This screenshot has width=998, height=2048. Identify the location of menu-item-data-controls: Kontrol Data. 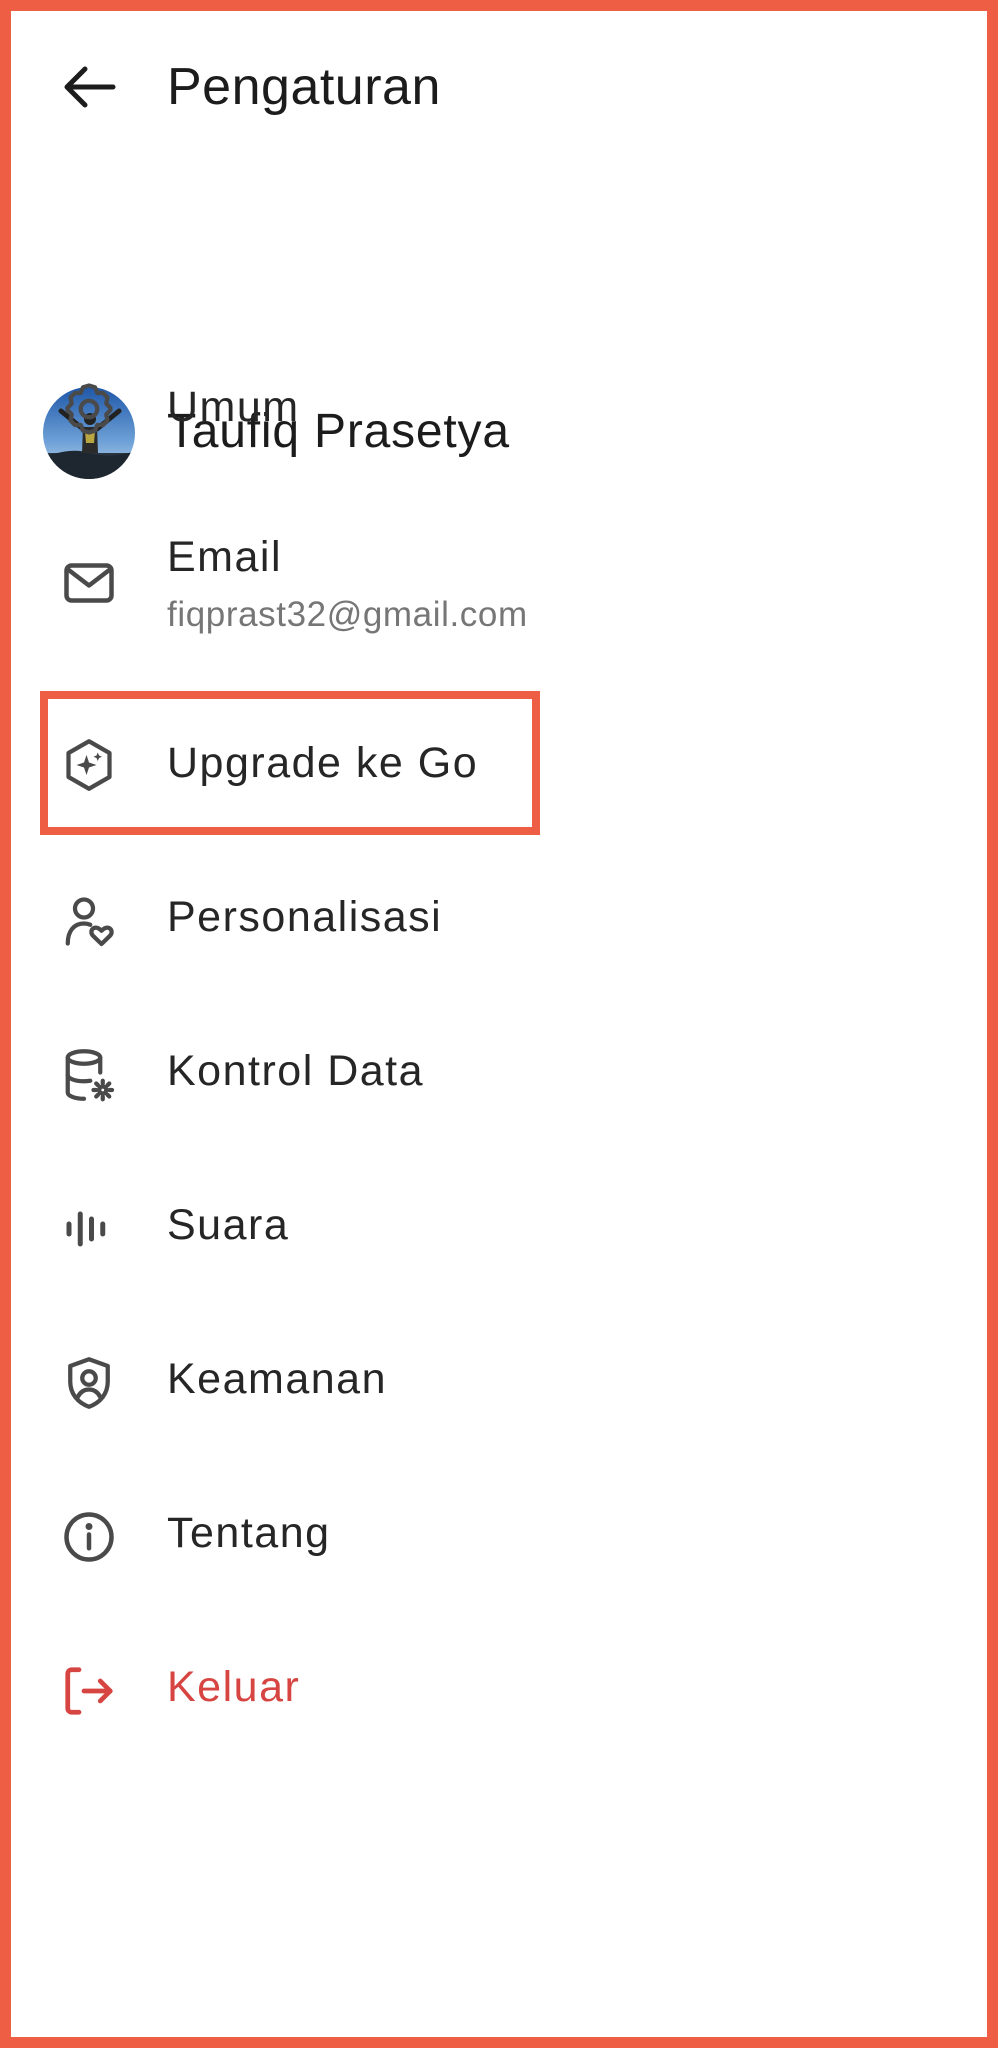
(499, 1075).